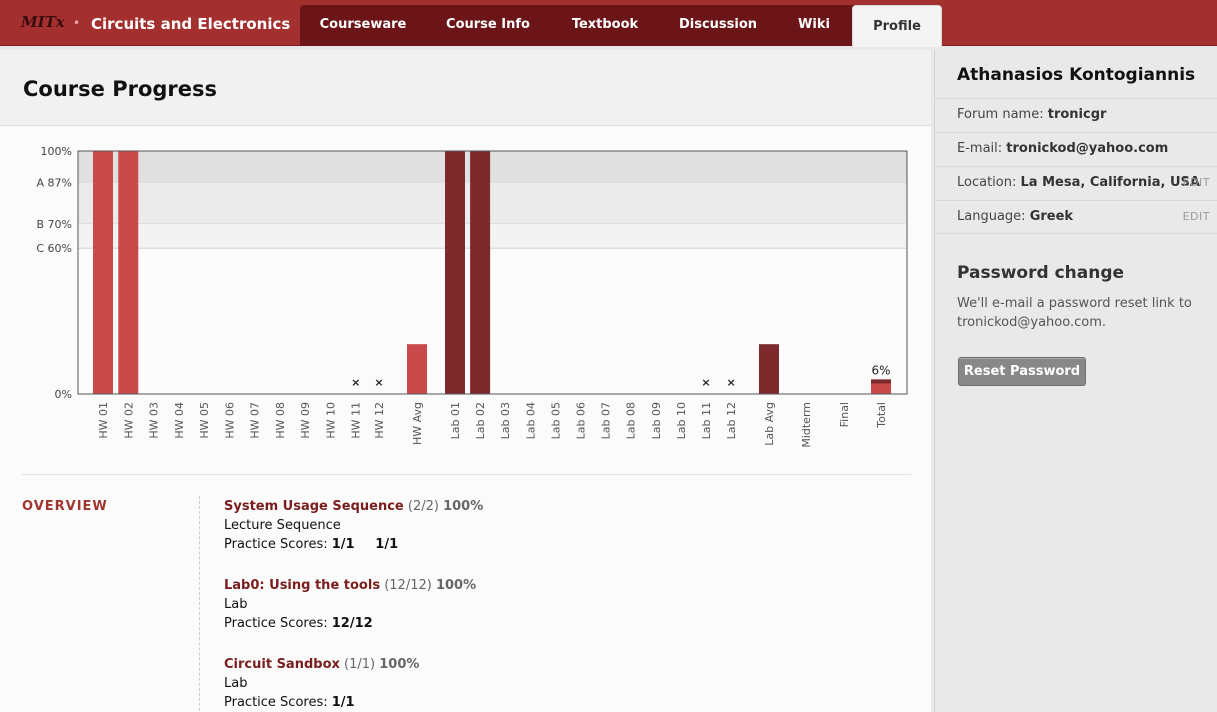 Image resolution: width=1217 pixels, height=712 pixels. What do you see at coordinates (505, 420) in the screenshot?
I see `x-tick-label: Lab 03` at bounding box center [505, 420].